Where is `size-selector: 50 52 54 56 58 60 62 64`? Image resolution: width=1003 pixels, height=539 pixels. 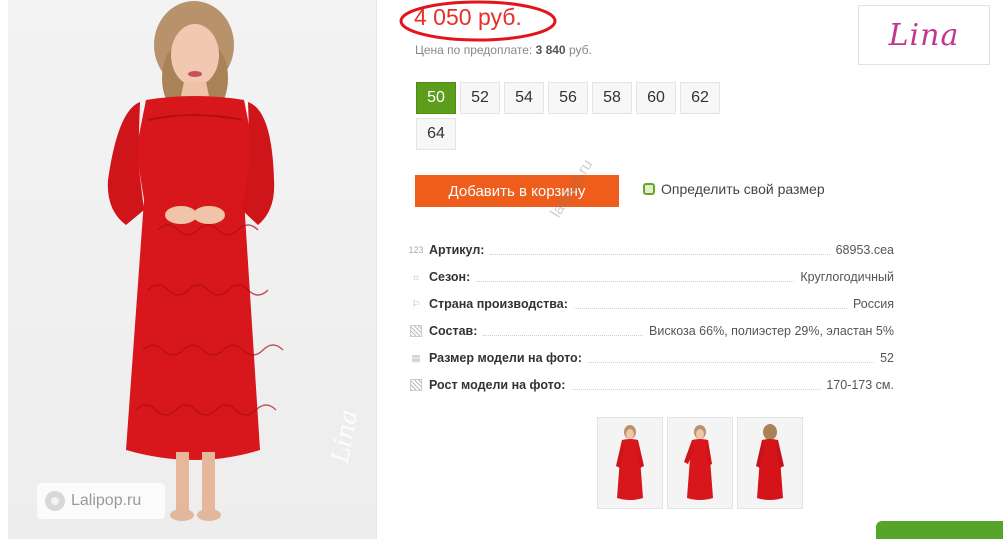
size-selector: 50 52 54 56 58 60 62 64 is located at coordinates (576, 116).